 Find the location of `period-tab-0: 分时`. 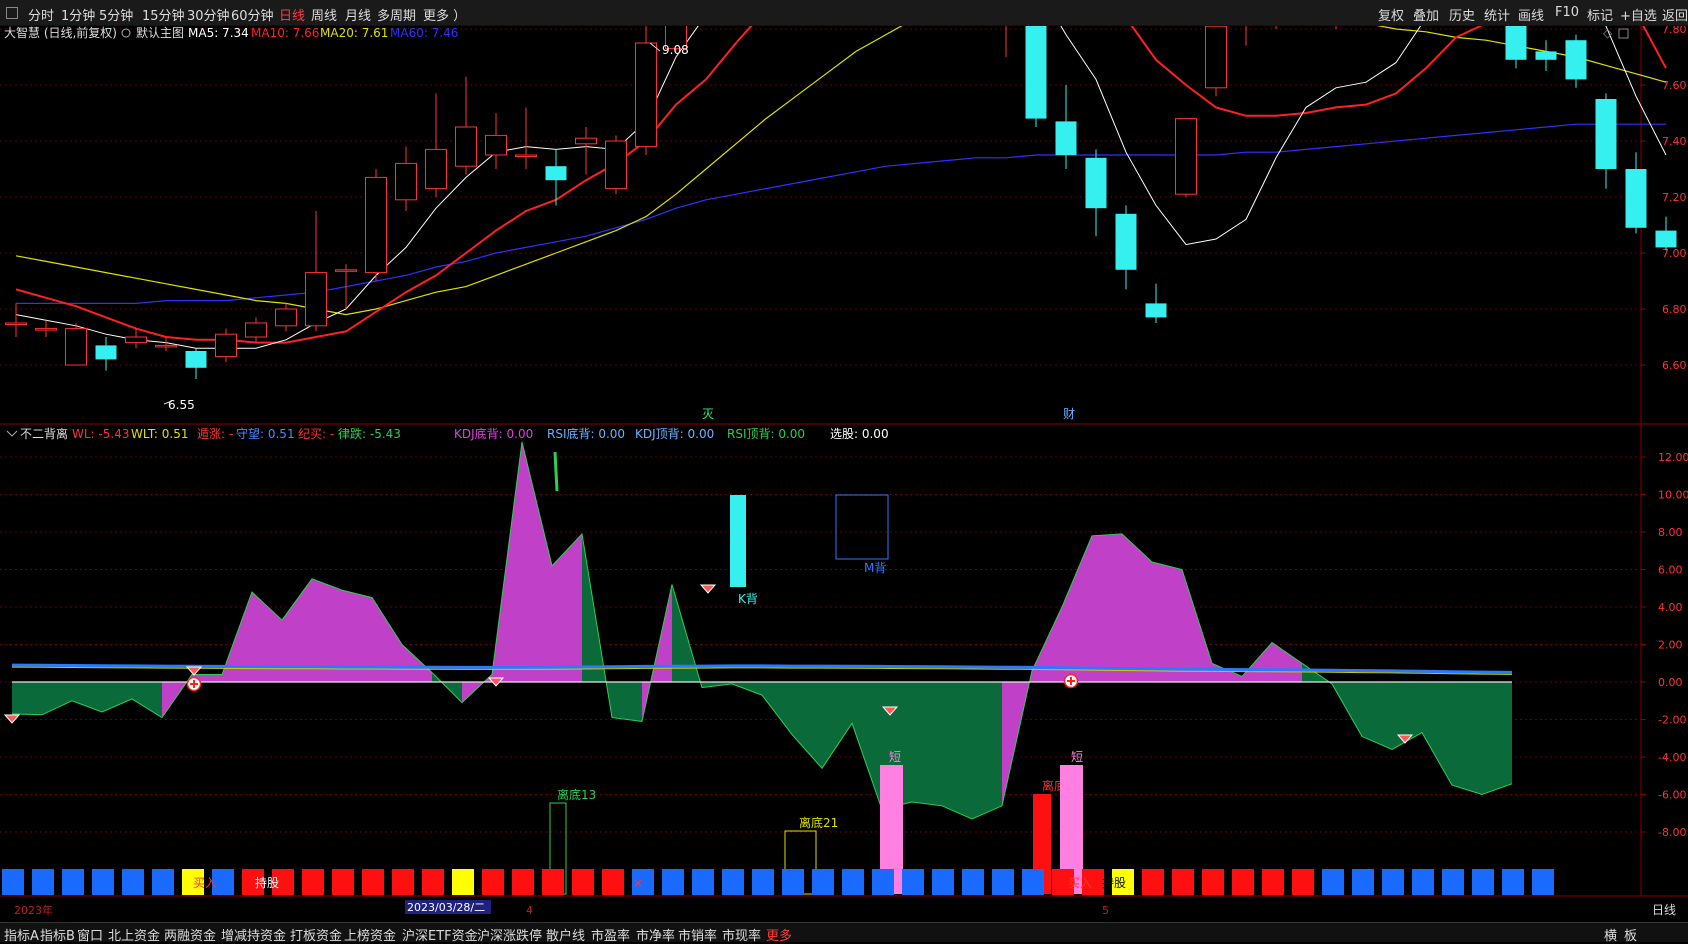

period-tab-0: 分时 is located at coordinates (41, 14).